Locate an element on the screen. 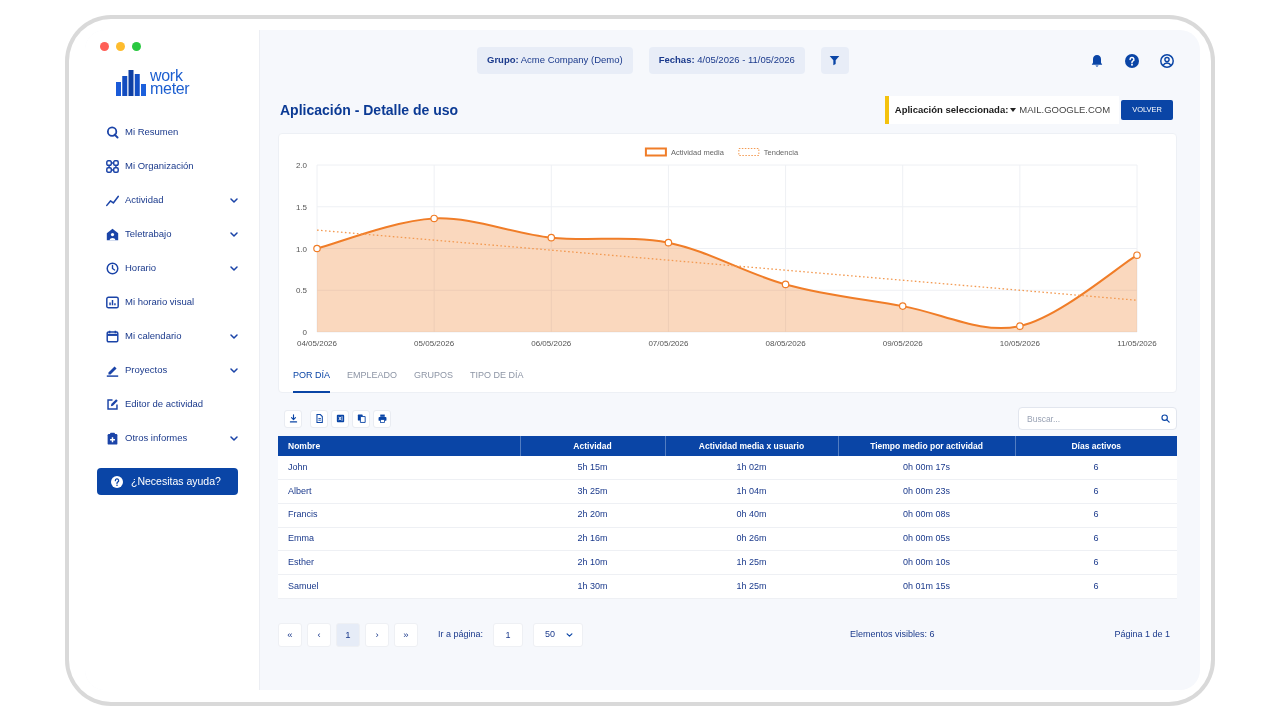 Image resolution: width=1280 pixels, height=720 pixels. sidebar-item: Mi calendario is located at coordinates (172, 336).